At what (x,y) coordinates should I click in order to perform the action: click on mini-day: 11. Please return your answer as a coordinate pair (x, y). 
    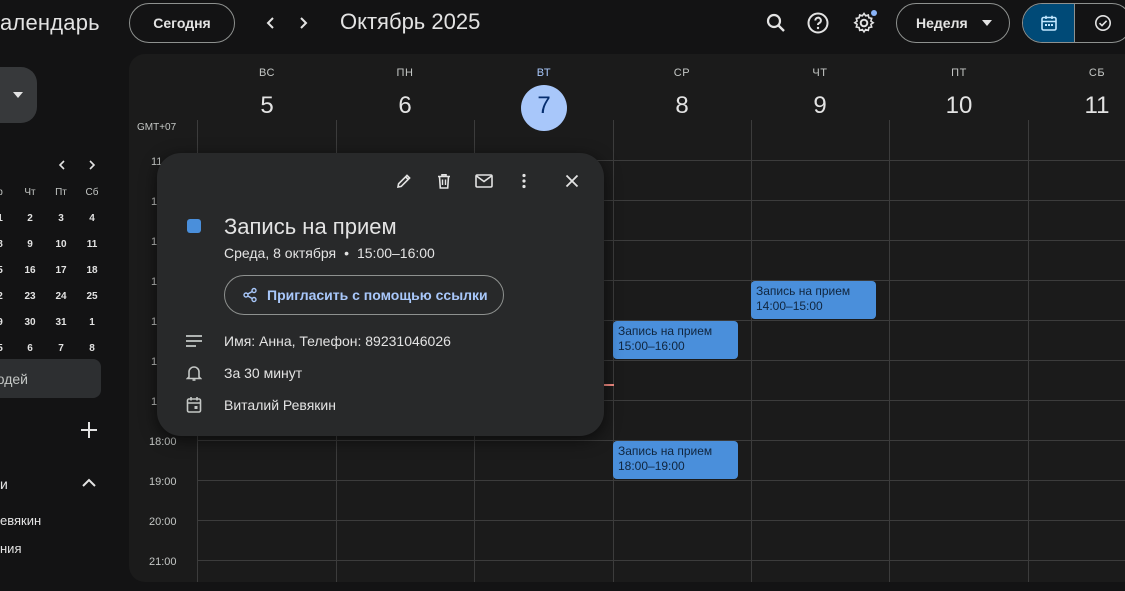
    Looking at the image, I should click on (92, 244).